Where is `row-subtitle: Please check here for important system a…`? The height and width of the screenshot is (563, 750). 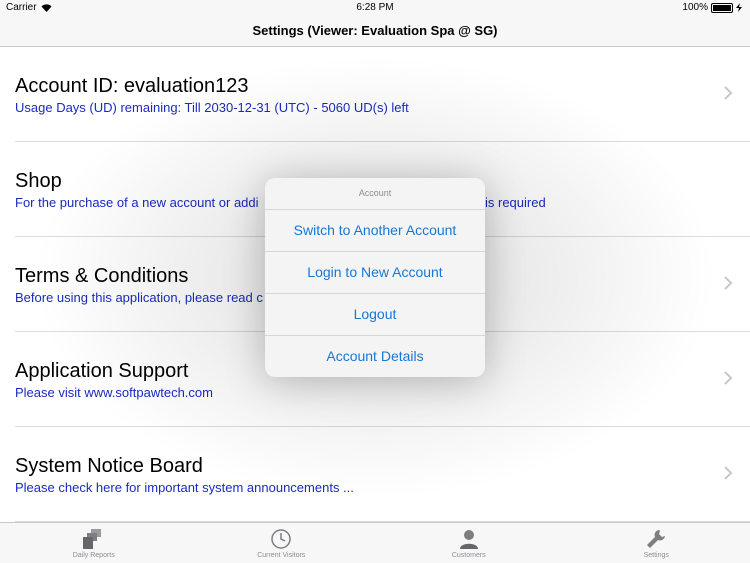
row-subtitle: Please check here for important system a… is located at coordinates (184, 487).